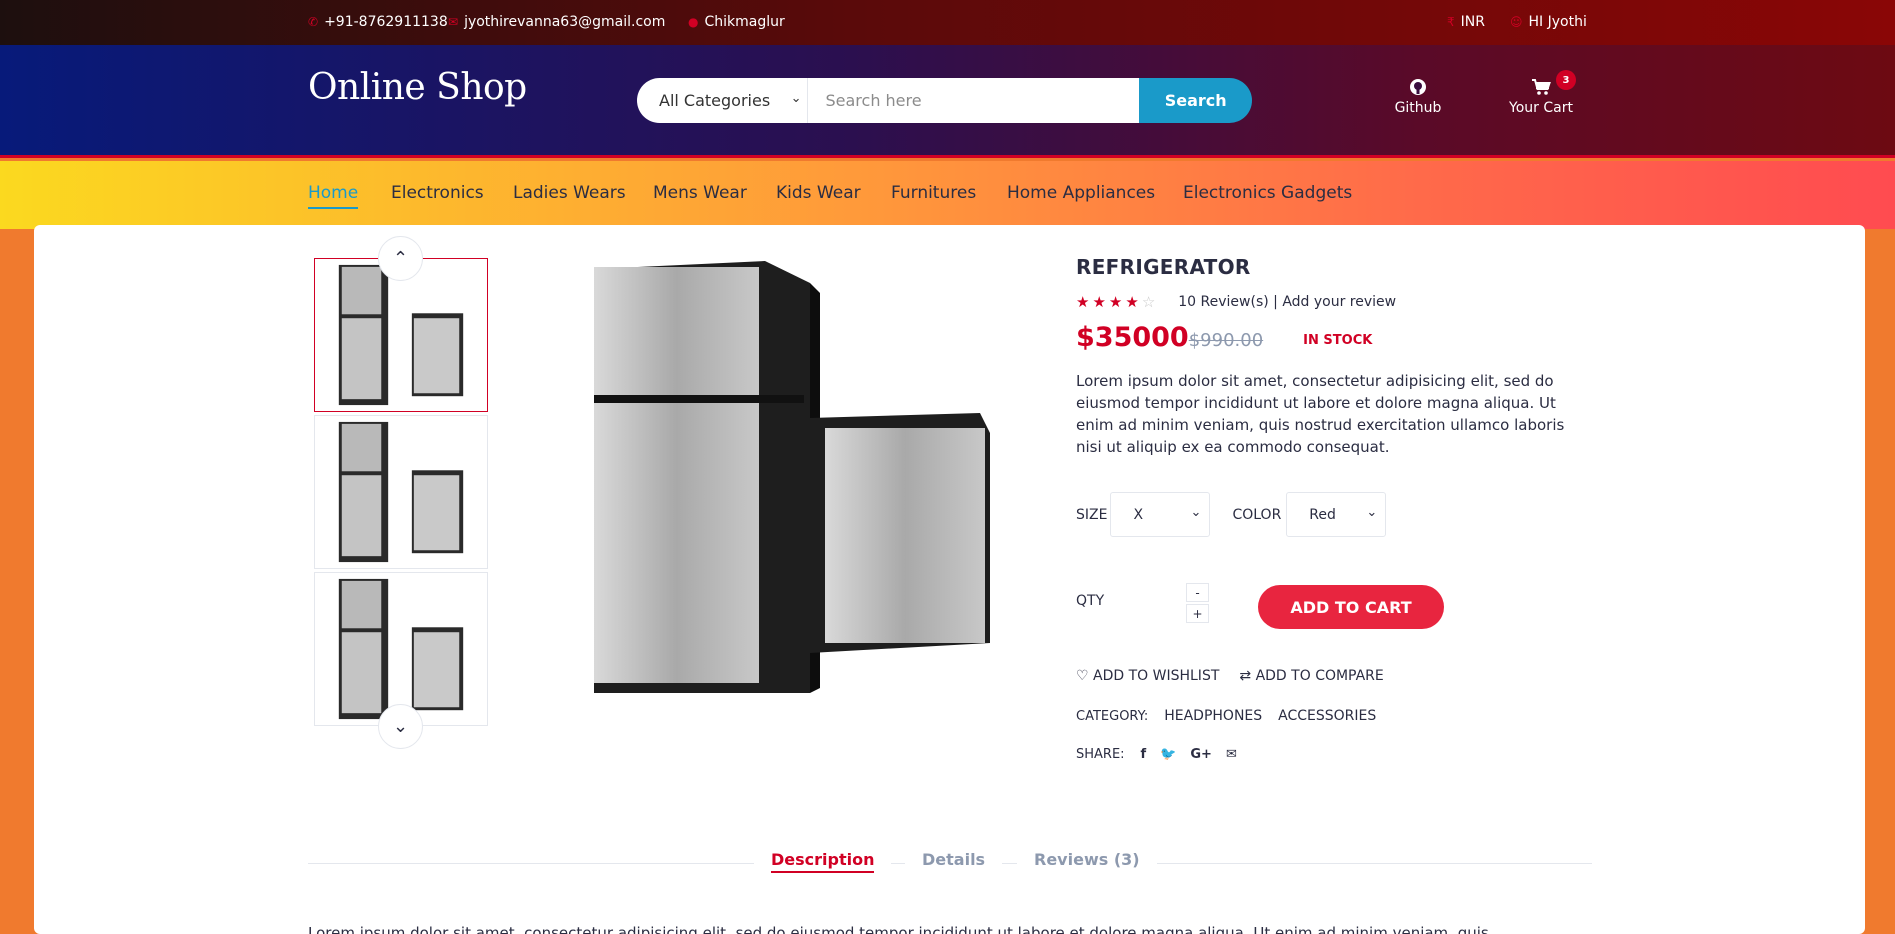  I want to click on product-categories: CATEGORY: HEADPHONES ACCESSORIES, so click(1234, 716).